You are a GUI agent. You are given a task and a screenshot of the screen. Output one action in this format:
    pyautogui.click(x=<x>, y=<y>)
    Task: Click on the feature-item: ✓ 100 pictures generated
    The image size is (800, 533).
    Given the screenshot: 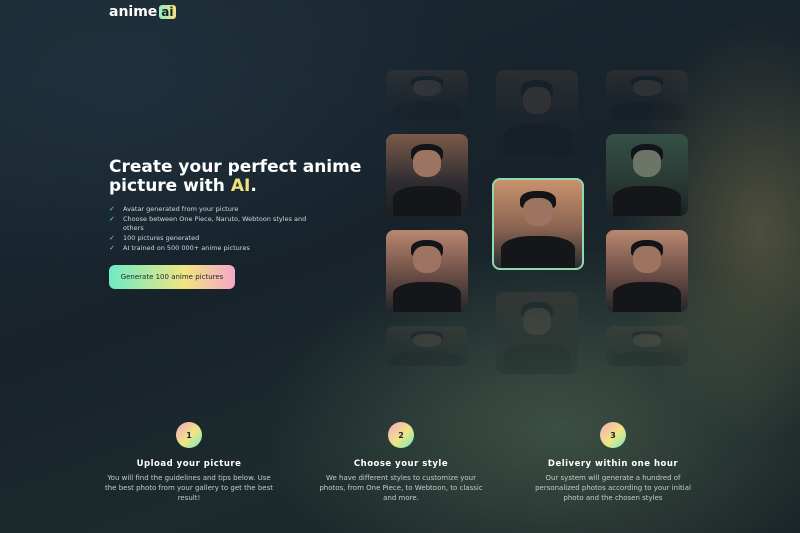 What is the action you would take?
    pyautogui.click(x=209, y=238)
    